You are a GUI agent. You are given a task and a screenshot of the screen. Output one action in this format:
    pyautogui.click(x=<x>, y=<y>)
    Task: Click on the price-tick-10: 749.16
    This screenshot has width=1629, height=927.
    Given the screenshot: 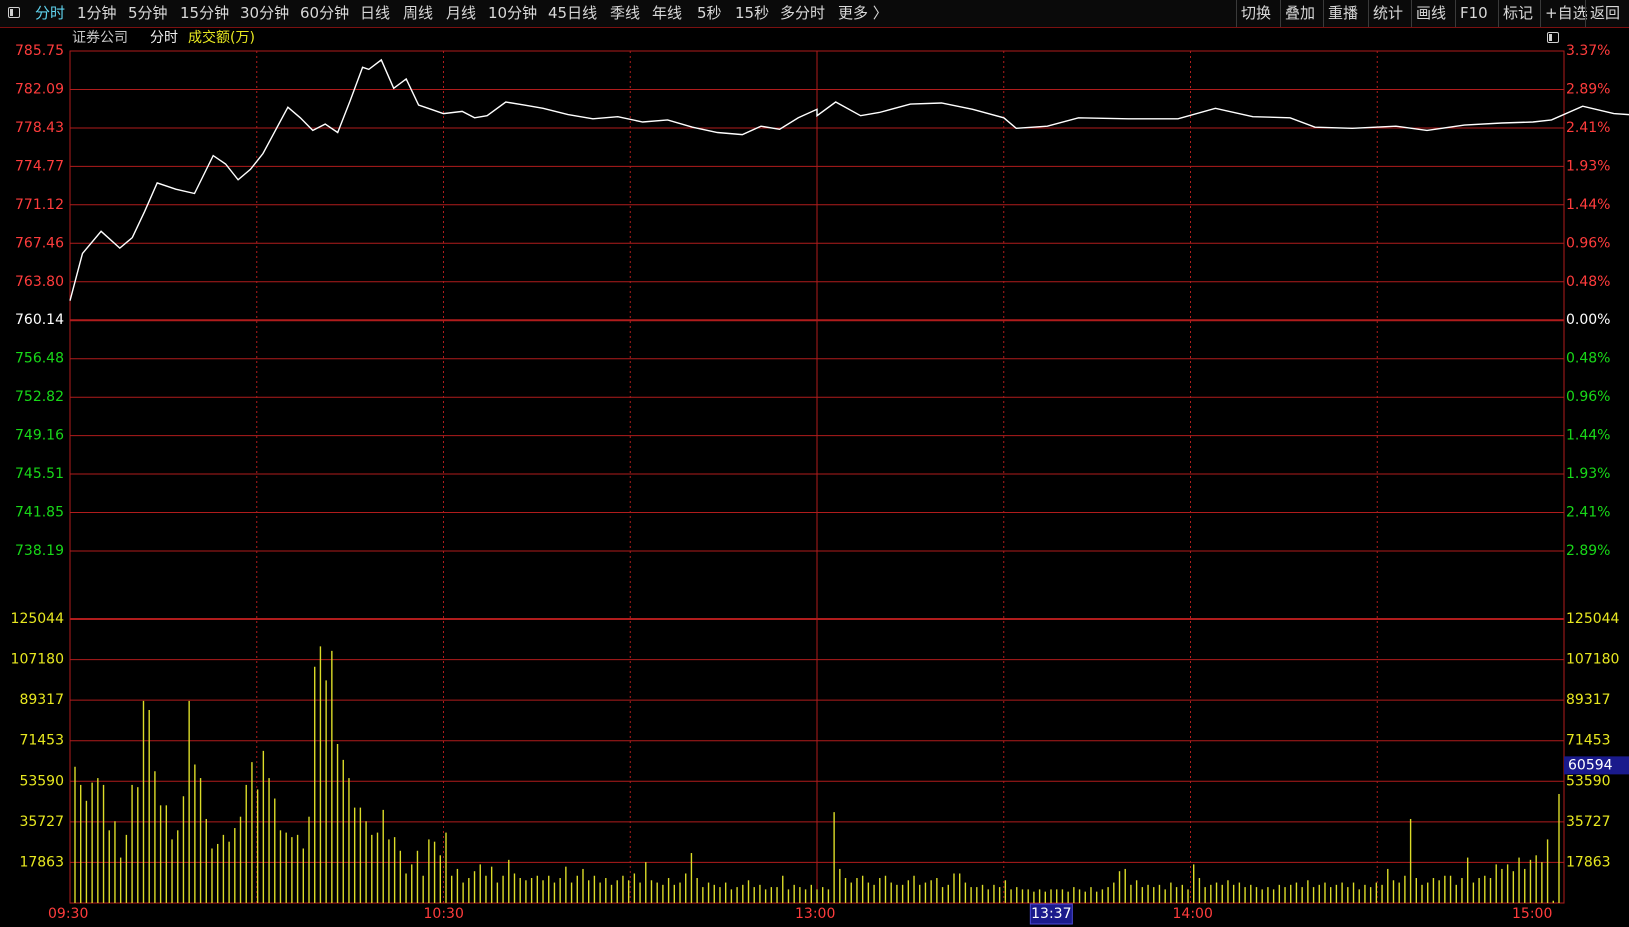 What is the action you would take?
    pyautogui.click(x=39, y=436)
    